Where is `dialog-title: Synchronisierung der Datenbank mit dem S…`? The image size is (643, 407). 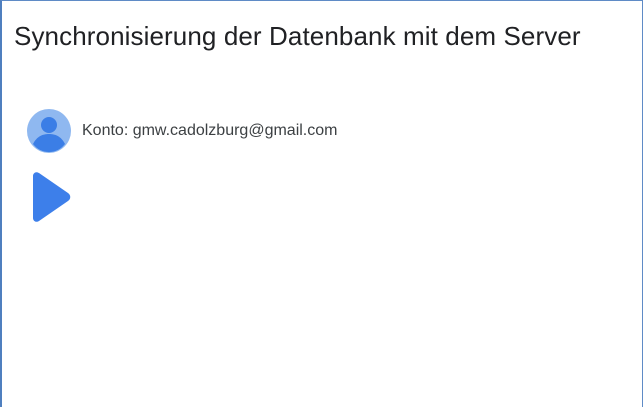 dialog-title: Synchronisierung der Datenbank mit dem S… is located at coordinates (297, 36).